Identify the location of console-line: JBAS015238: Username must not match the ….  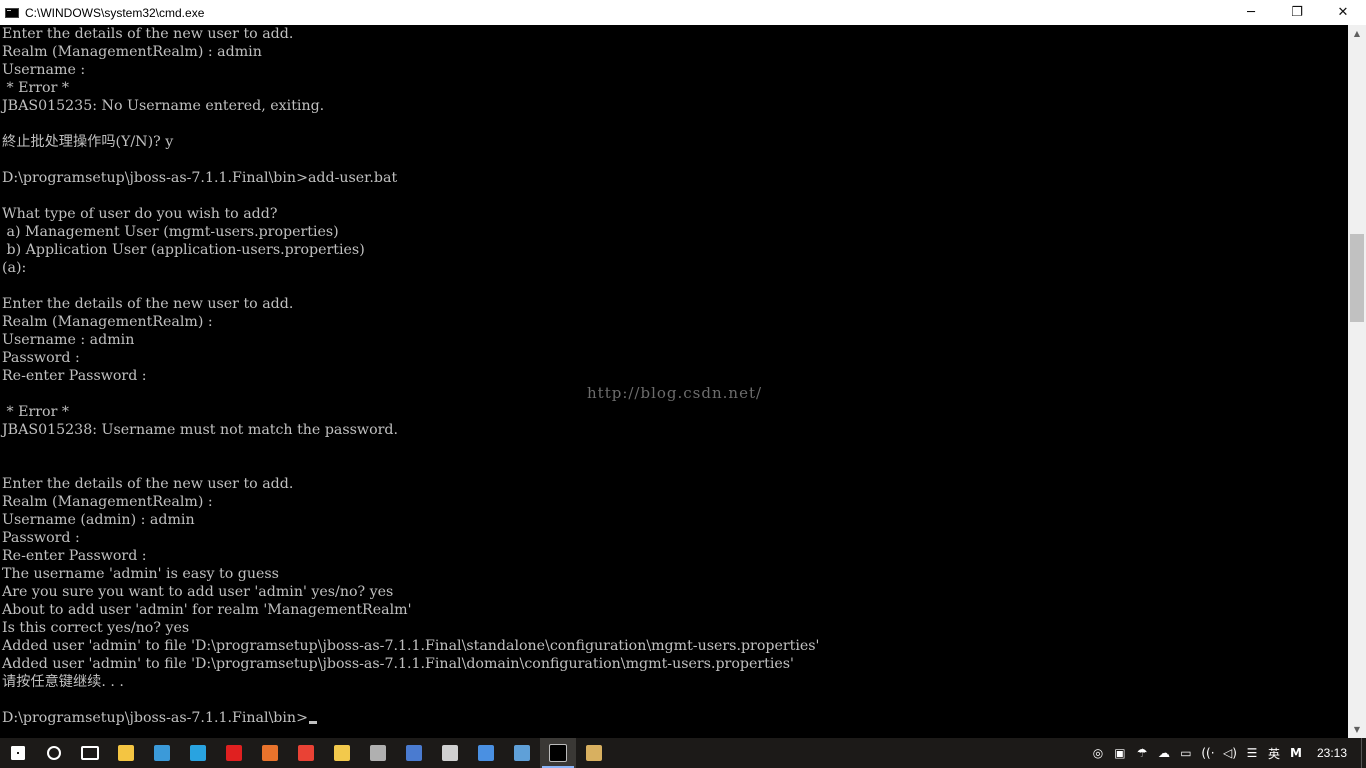
(200, 430).